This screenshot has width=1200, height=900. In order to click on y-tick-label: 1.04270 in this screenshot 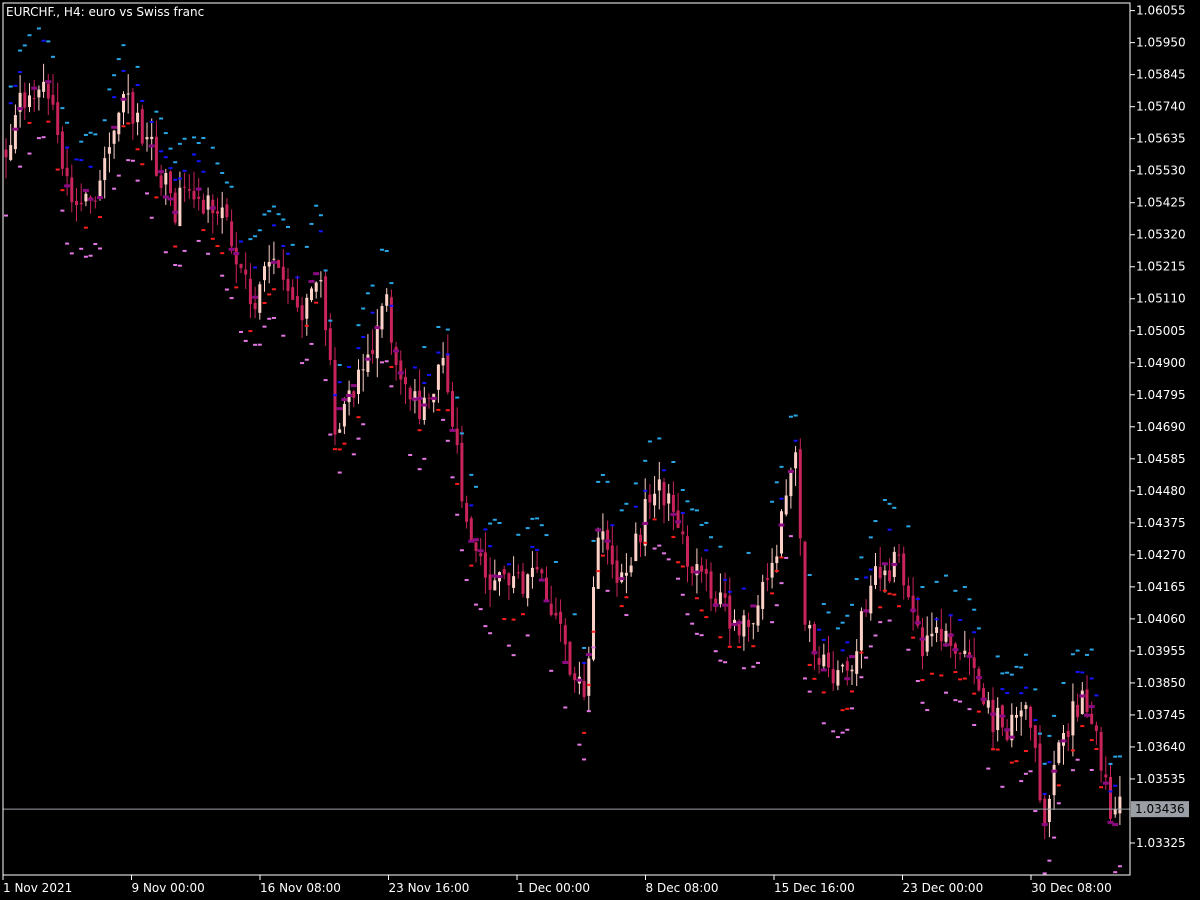, I will do `click(1161, 555)`.